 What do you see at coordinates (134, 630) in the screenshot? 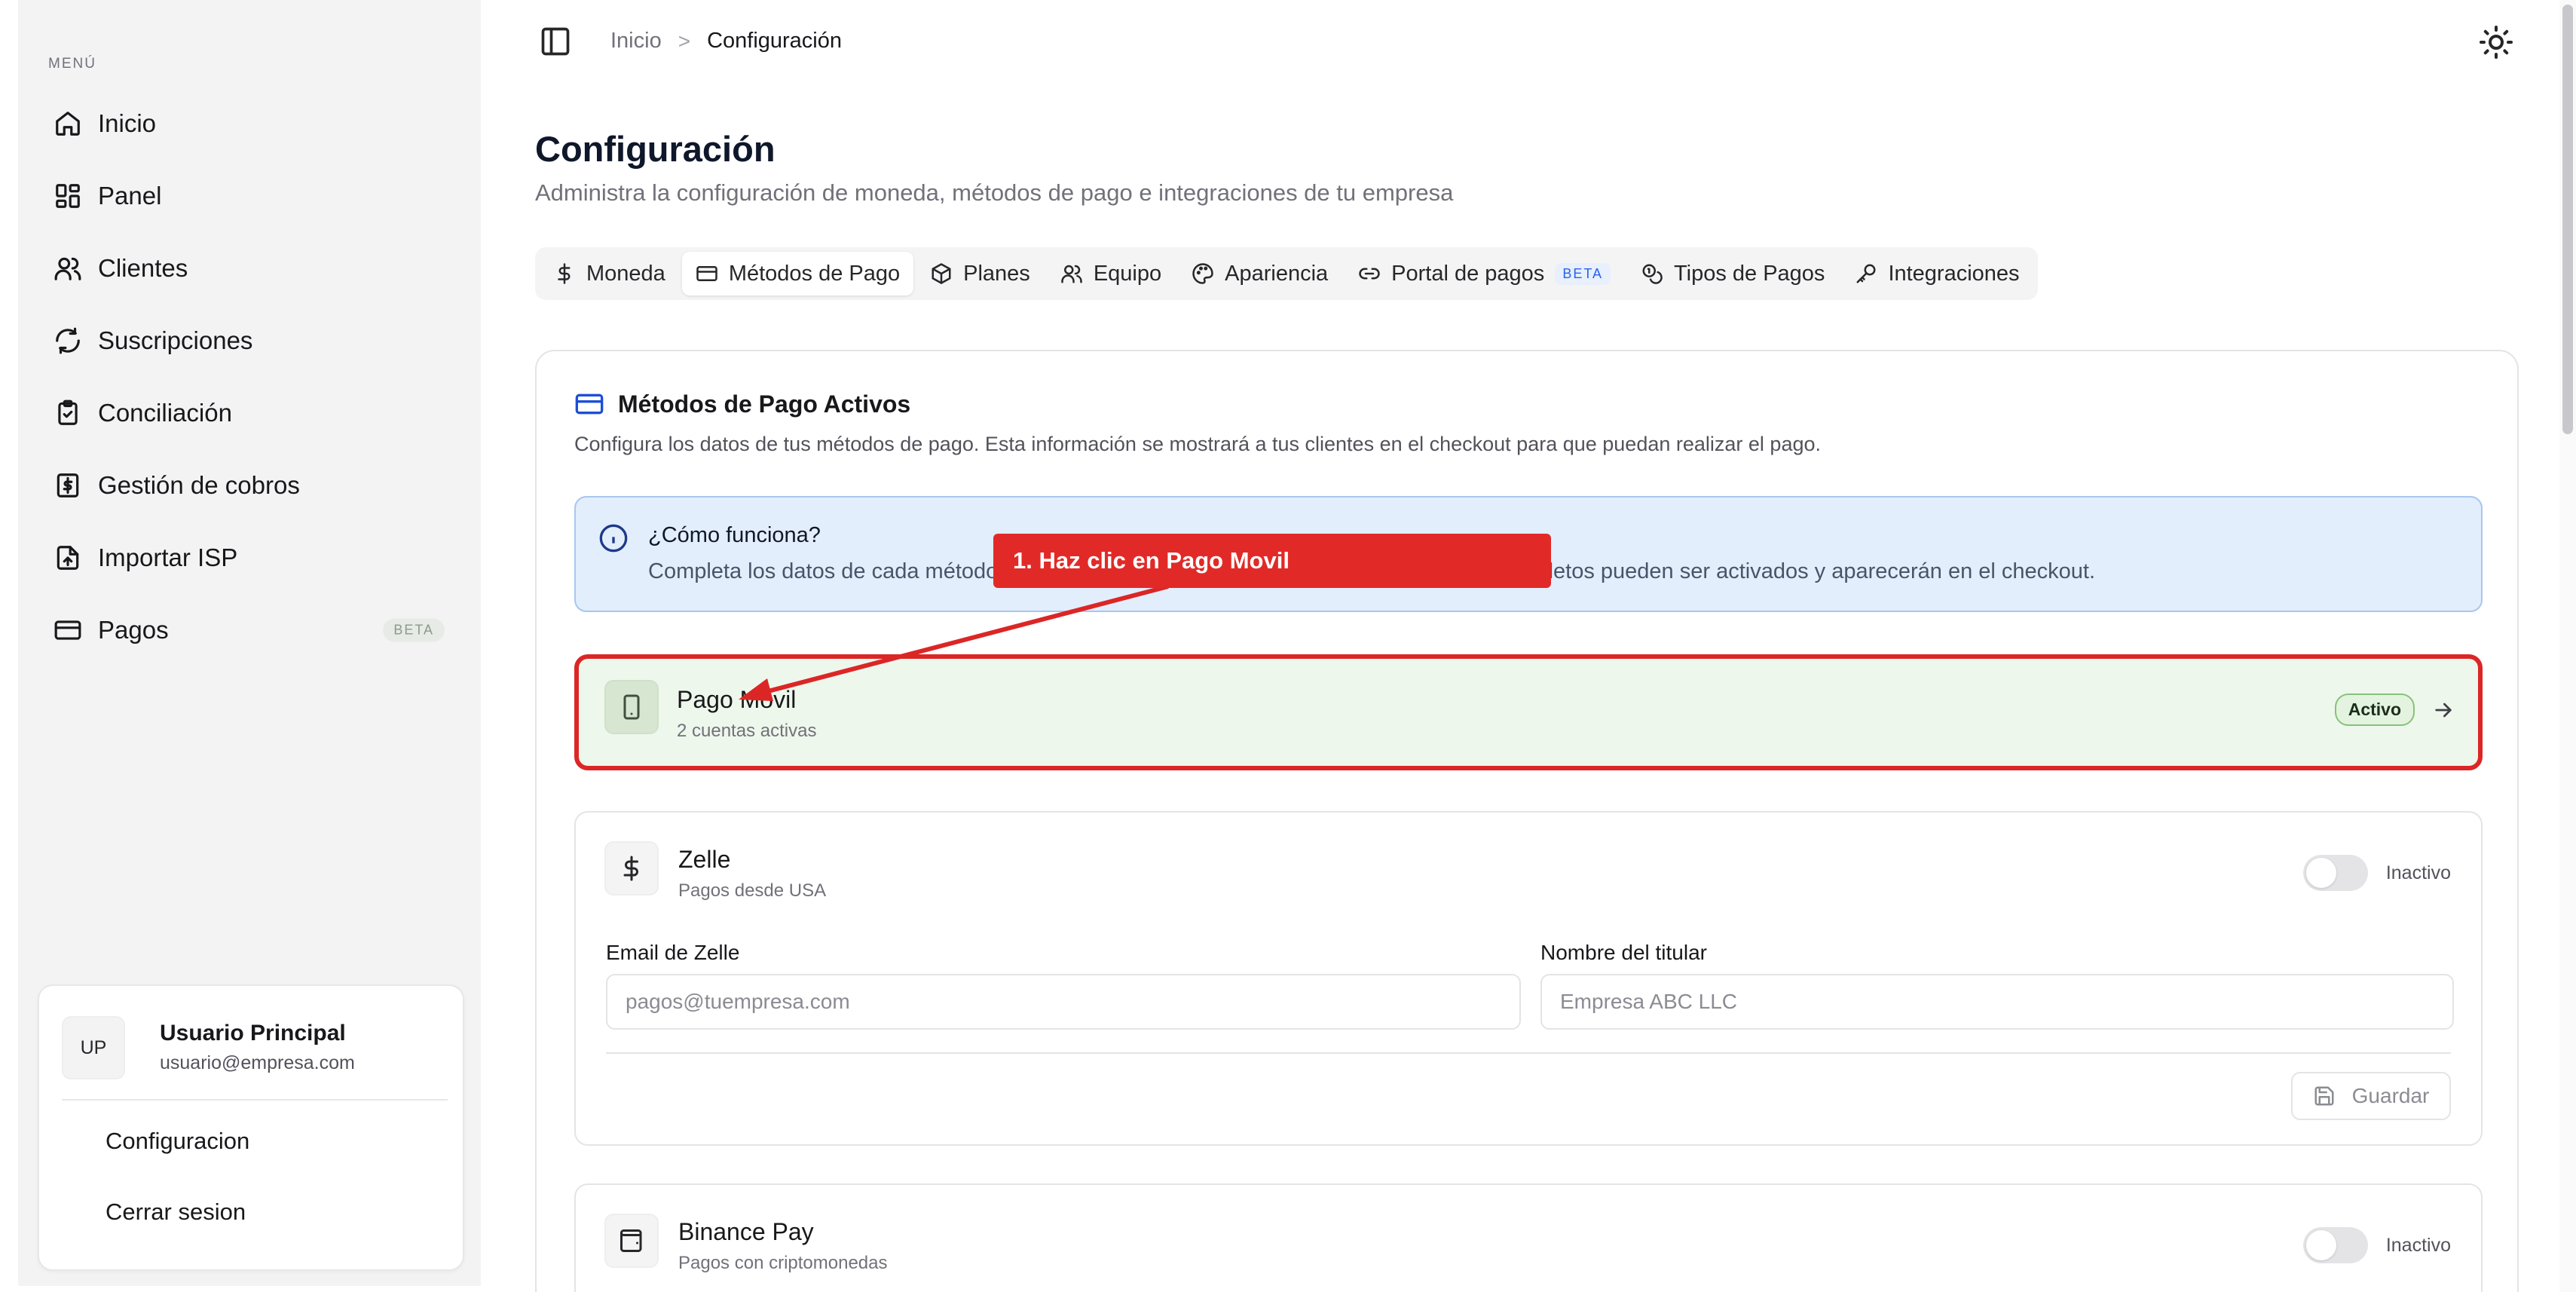
I see `sidebar-item-label: Pagos` at bounding box center [134, 630].